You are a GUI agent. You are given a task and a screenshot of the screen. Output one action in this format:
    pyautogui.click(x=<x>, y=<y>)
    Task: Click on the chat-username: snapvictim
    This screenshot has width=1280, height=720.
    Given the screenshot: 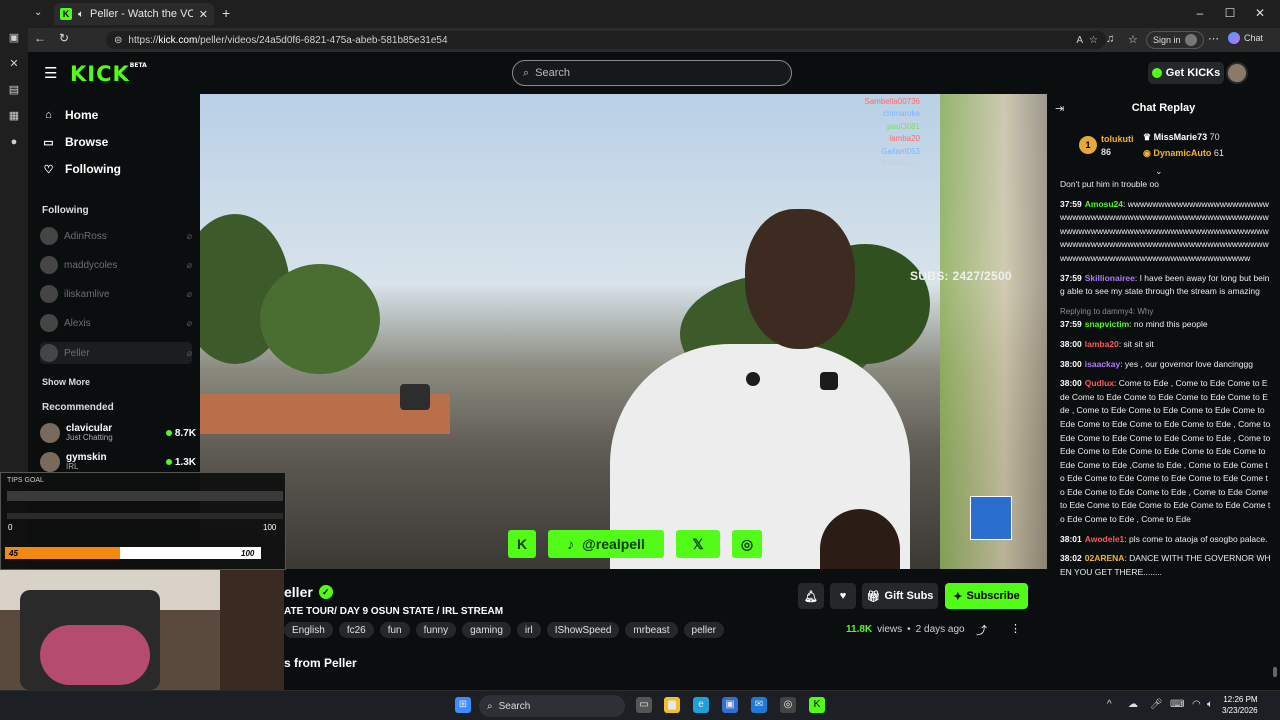 What is the action you would take?
    pyautogui.click(x=1107, y=324)
    